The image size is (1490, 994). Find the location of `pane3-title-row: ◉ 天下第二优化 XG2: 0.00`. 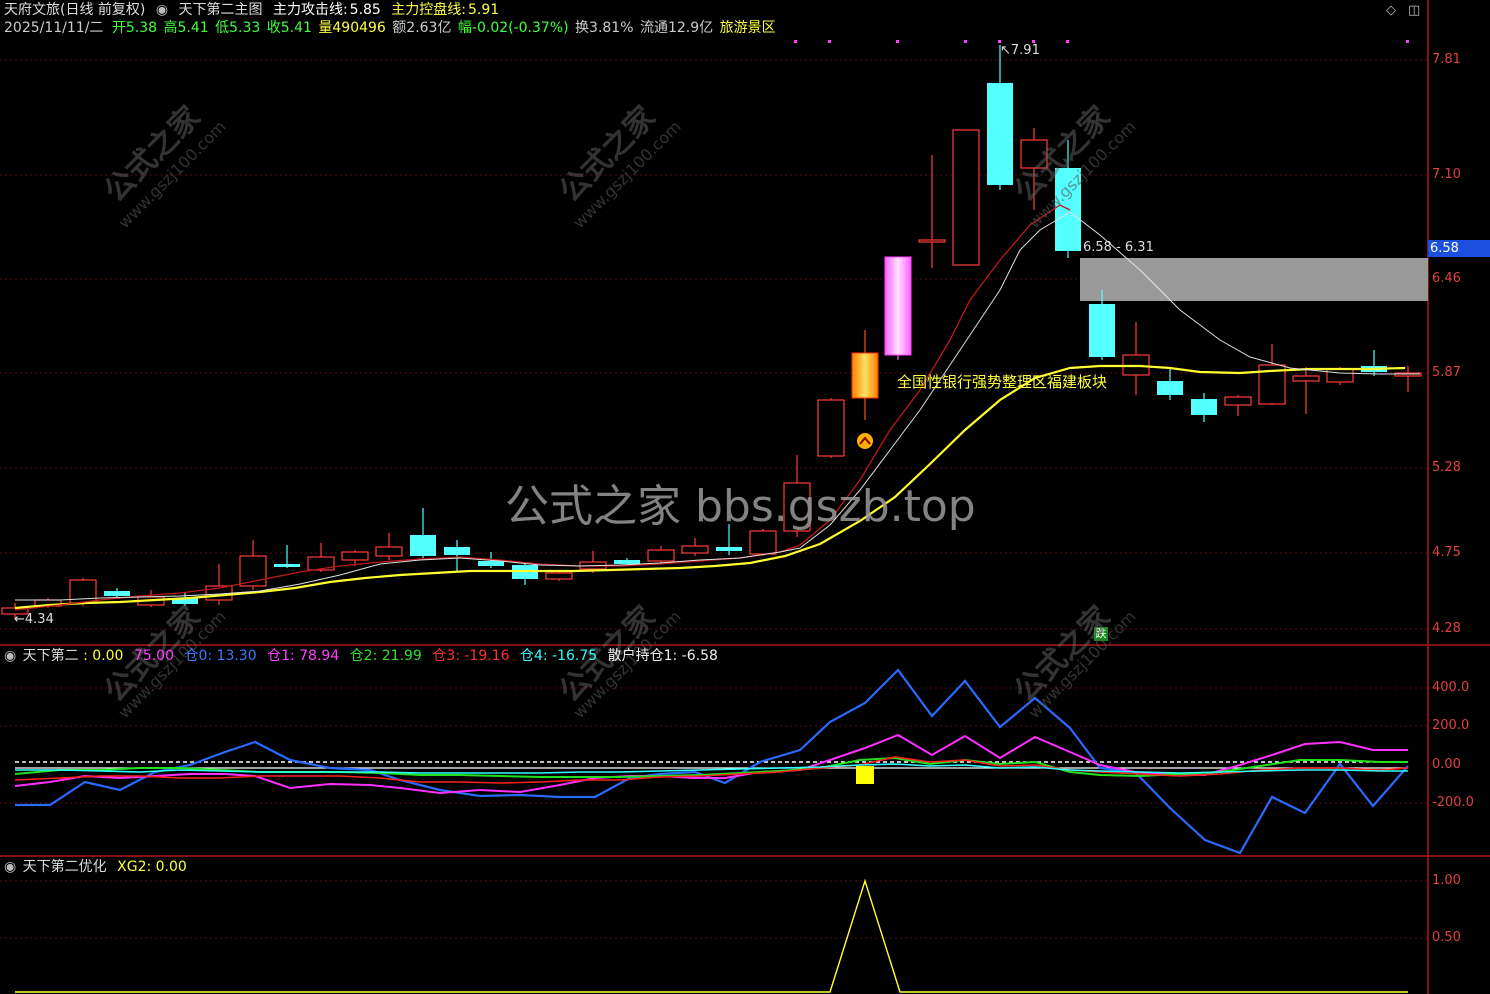

pane3-title-row: ◉ 天下第二优化 XG2: 0.00 is located at coordinates (98, 867).